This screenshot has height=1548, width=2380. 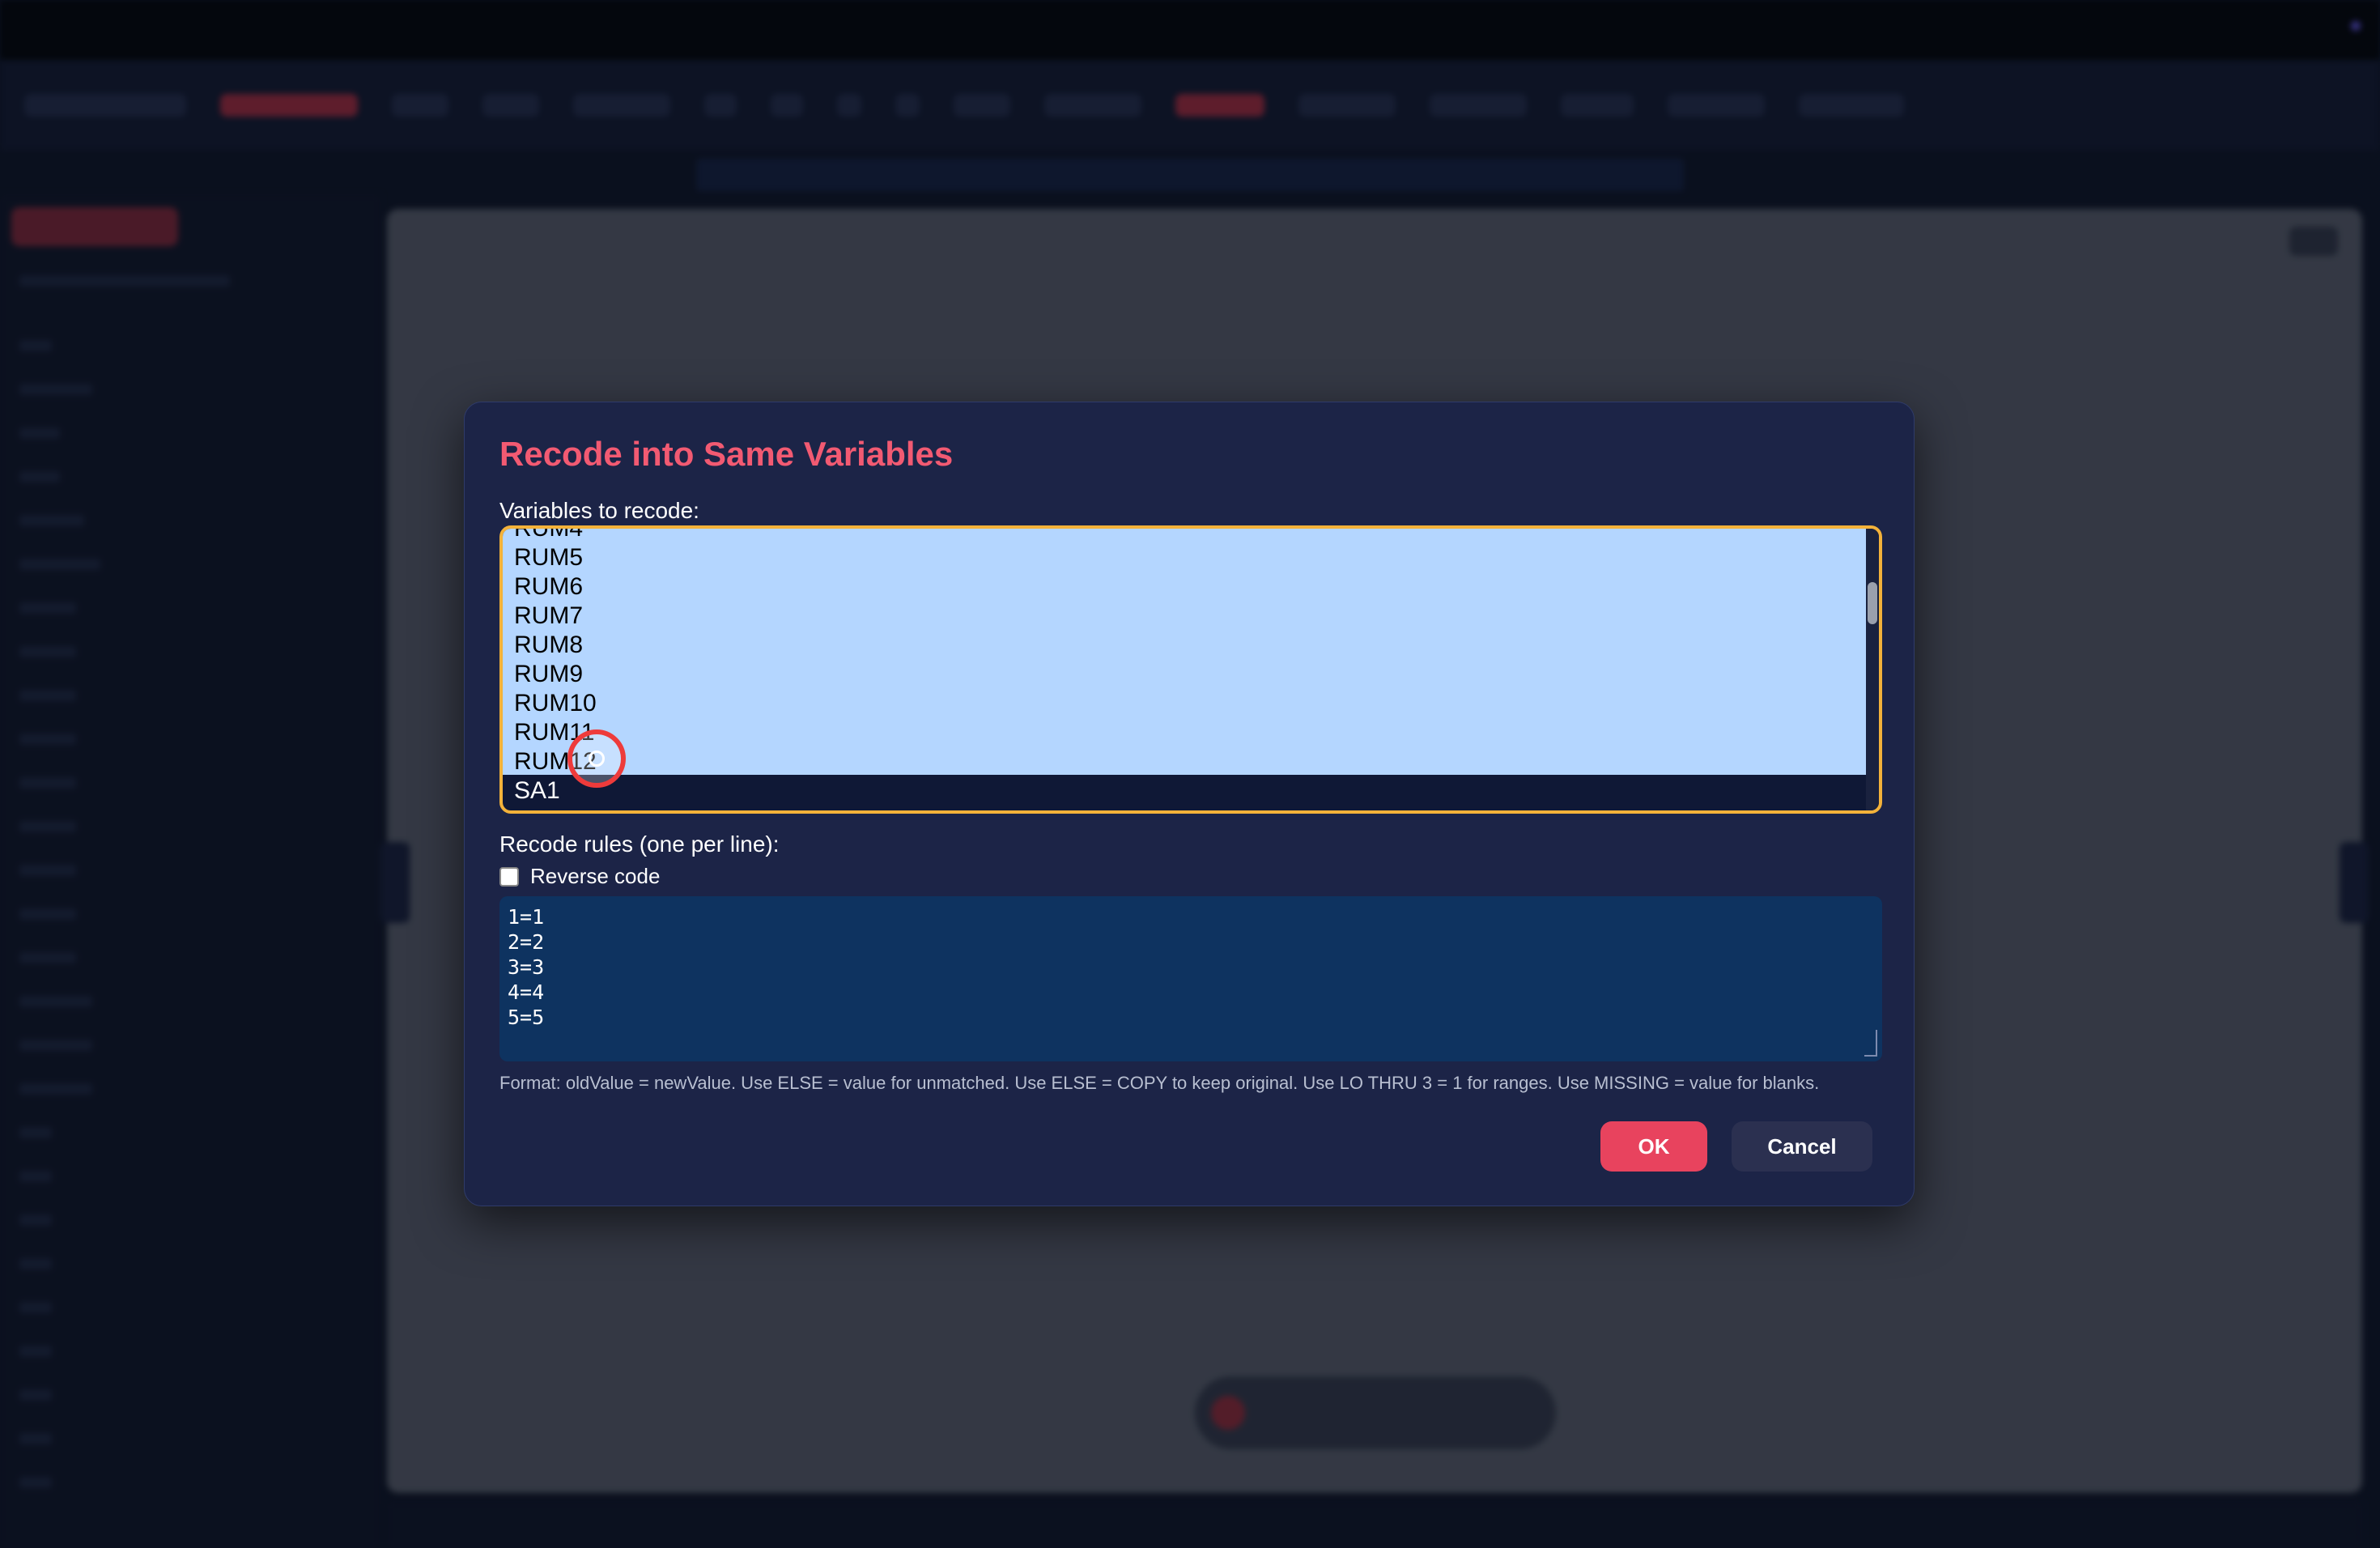 I want to click on variable-option: RUM6, so click(x=555, y=587).